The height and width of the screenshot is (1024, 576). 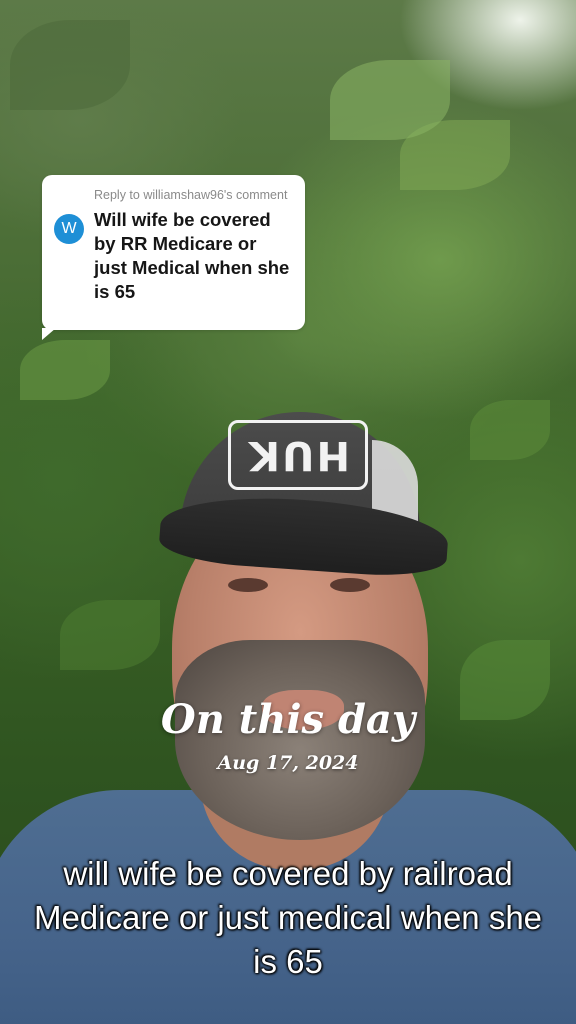 What do you see at coordinates (350, 585) in the screenshot?
I see `right-eye` at bounding box center [350, 585].